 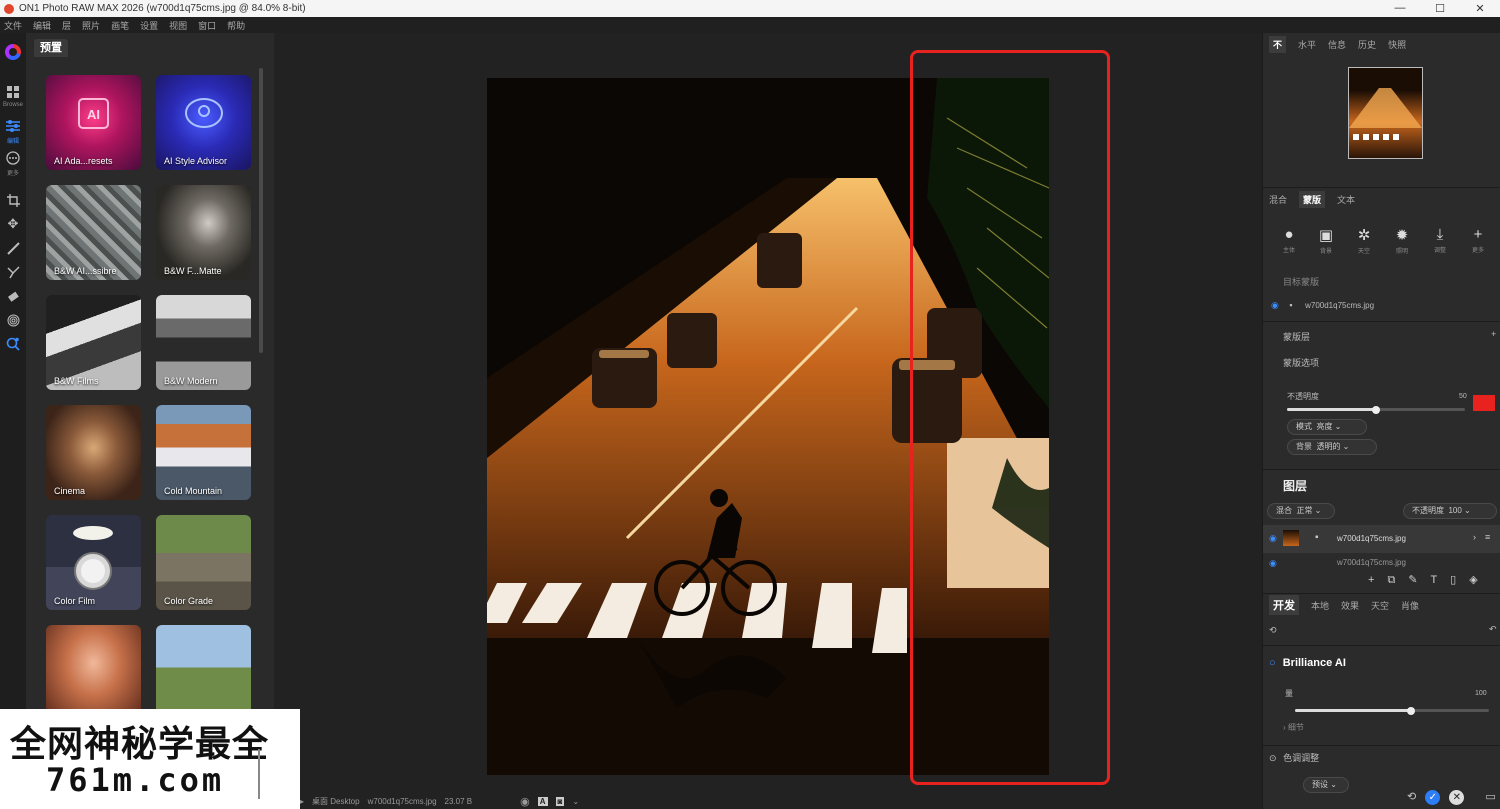 What do you see at coordinates (203, 122) in the screenshot?
I see `preset-ai-style-advisor: AI Style Advisor` at bounding box center [203, 122].